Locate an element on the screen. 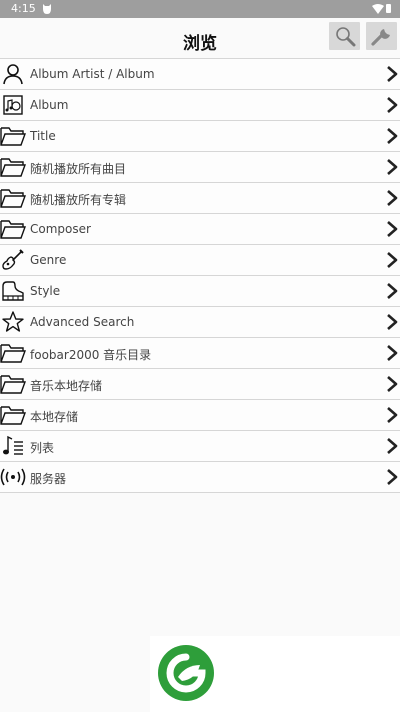 Image resolution: width=400 pixels, height=712 pixels. browse-item-label: Album Artist / Album is located at coordinates (92, 74).